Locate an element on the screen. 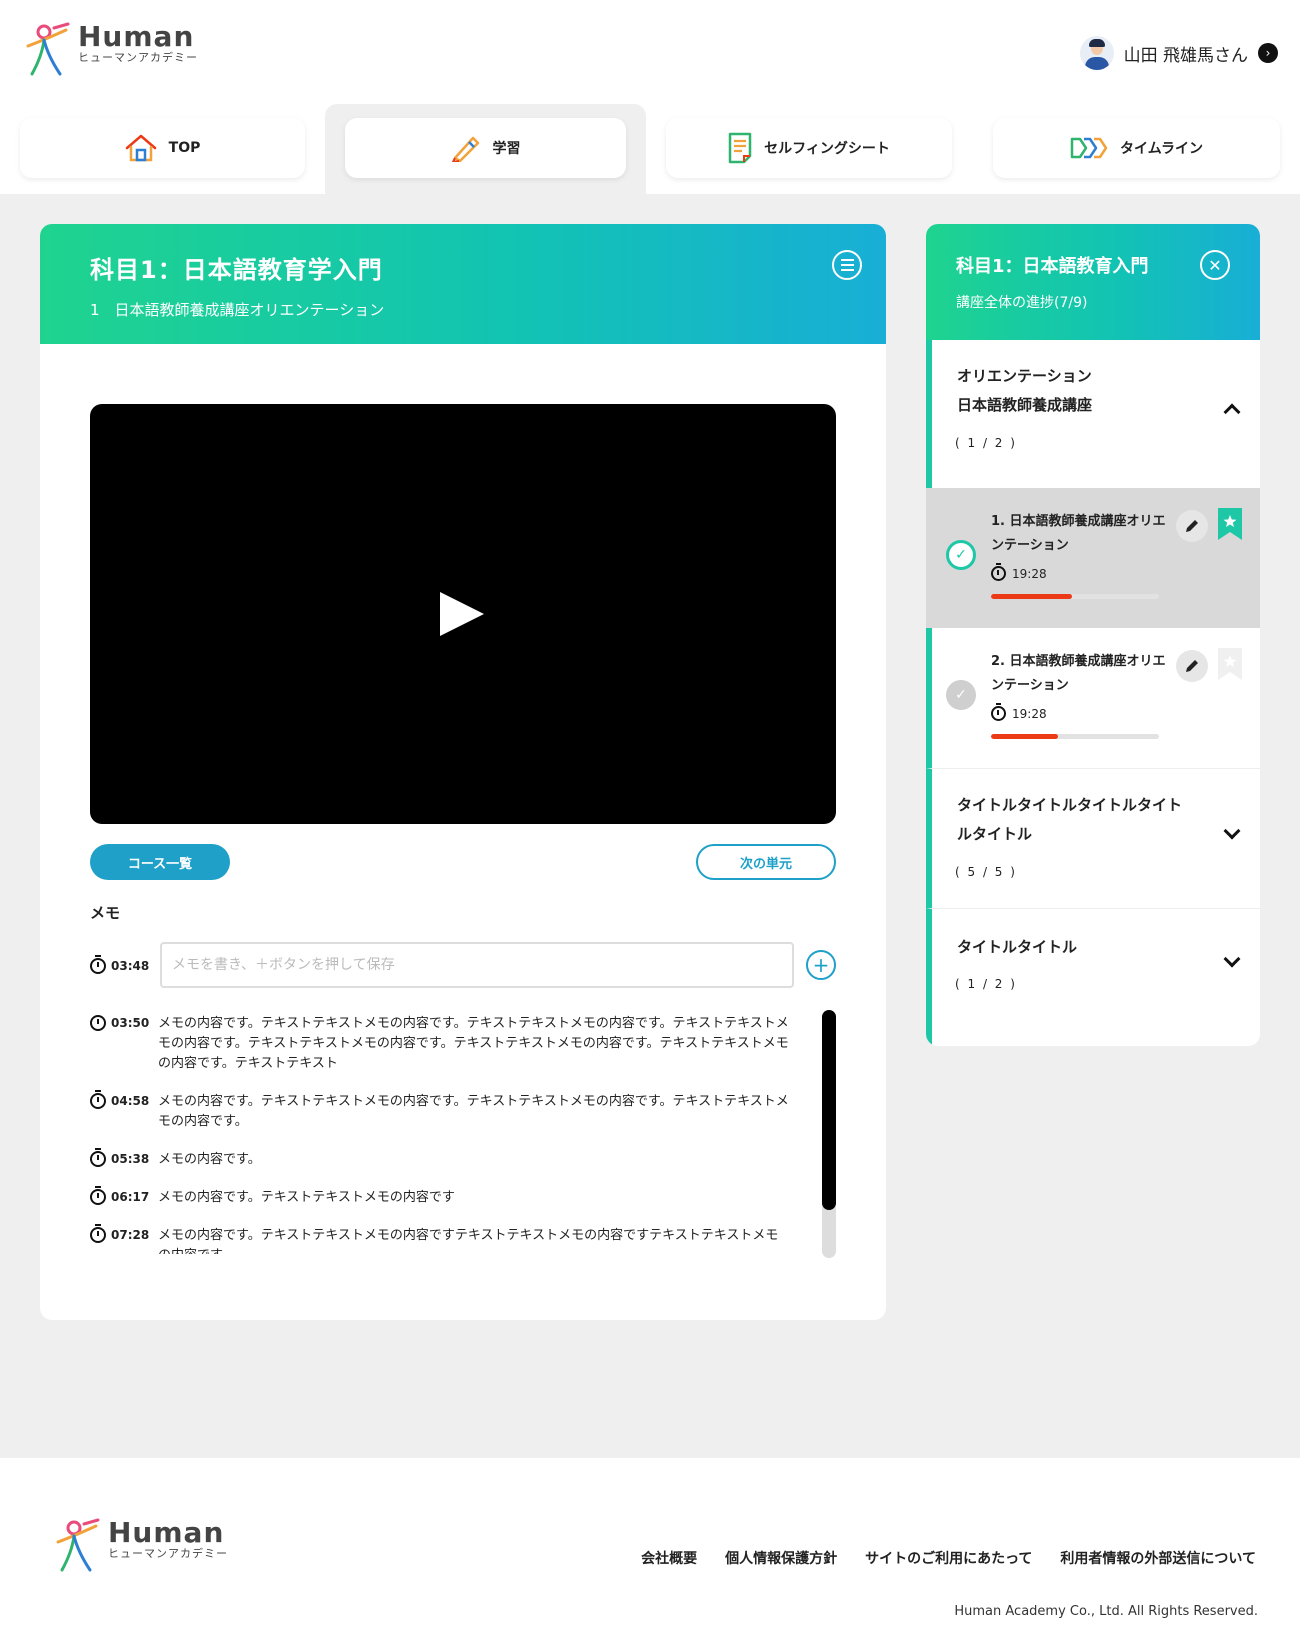 The width and height of the screenshot is (1300, 1638). memo-item-time: 05:38 is located at coordinates (130, 1159).